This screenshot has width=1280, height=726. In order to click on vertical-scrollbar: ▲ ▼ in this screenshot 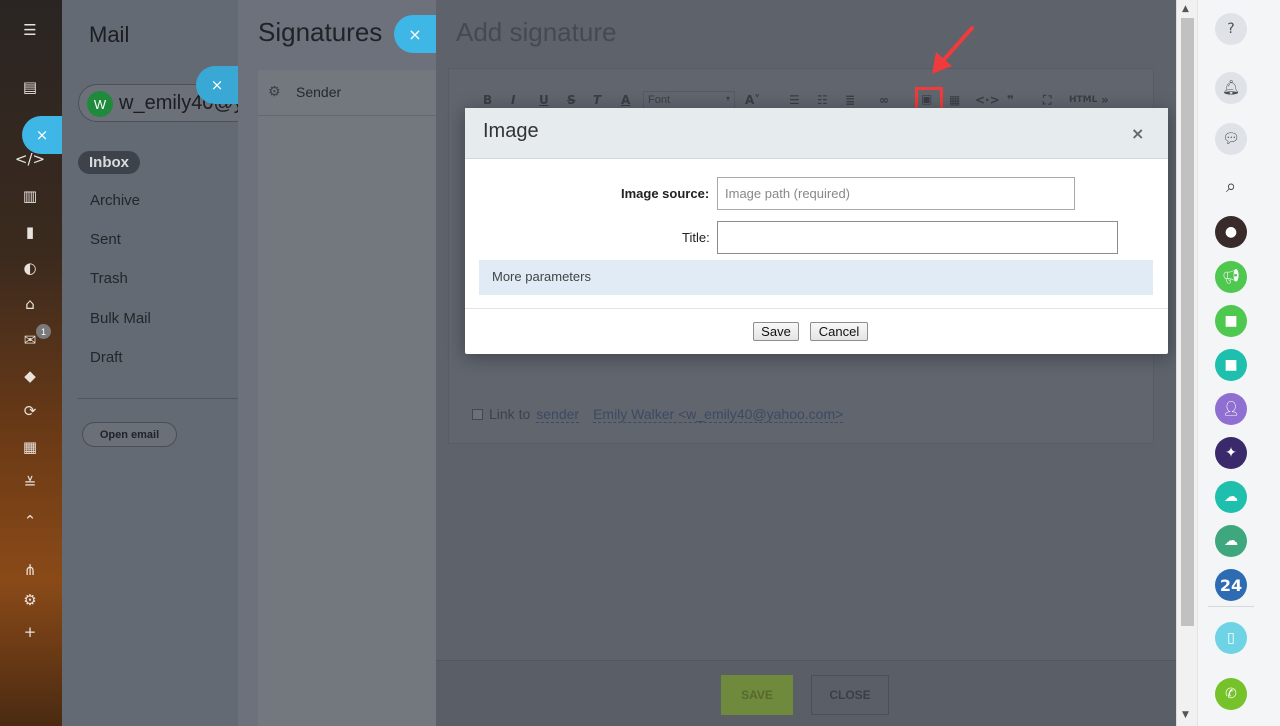, I will do `click(1186, 363)`.